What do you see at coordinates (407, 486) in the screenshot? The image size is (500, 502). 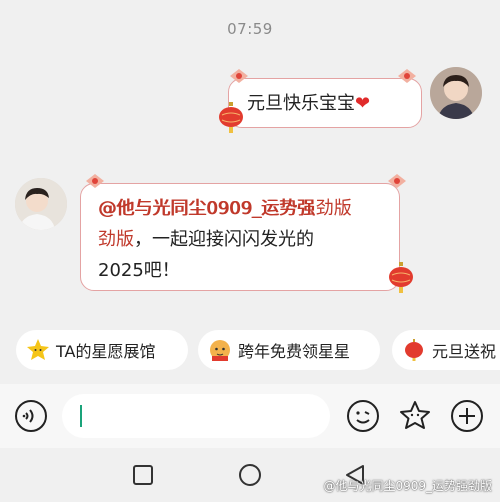 I see `watermark: @他与光同尘0909_运势强劲版` at bounding box center [407, 486].